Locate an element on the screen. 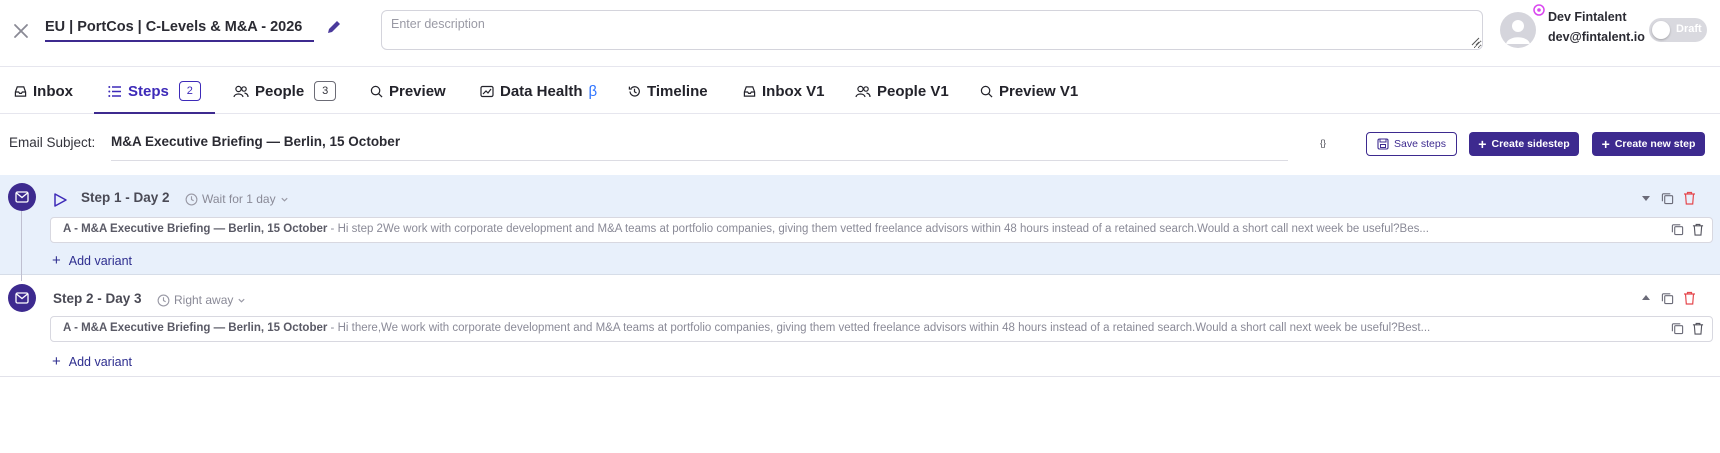 This screenshot has height=453, width=1720. tab-label: Data Health is located at coordinates (541, 91).